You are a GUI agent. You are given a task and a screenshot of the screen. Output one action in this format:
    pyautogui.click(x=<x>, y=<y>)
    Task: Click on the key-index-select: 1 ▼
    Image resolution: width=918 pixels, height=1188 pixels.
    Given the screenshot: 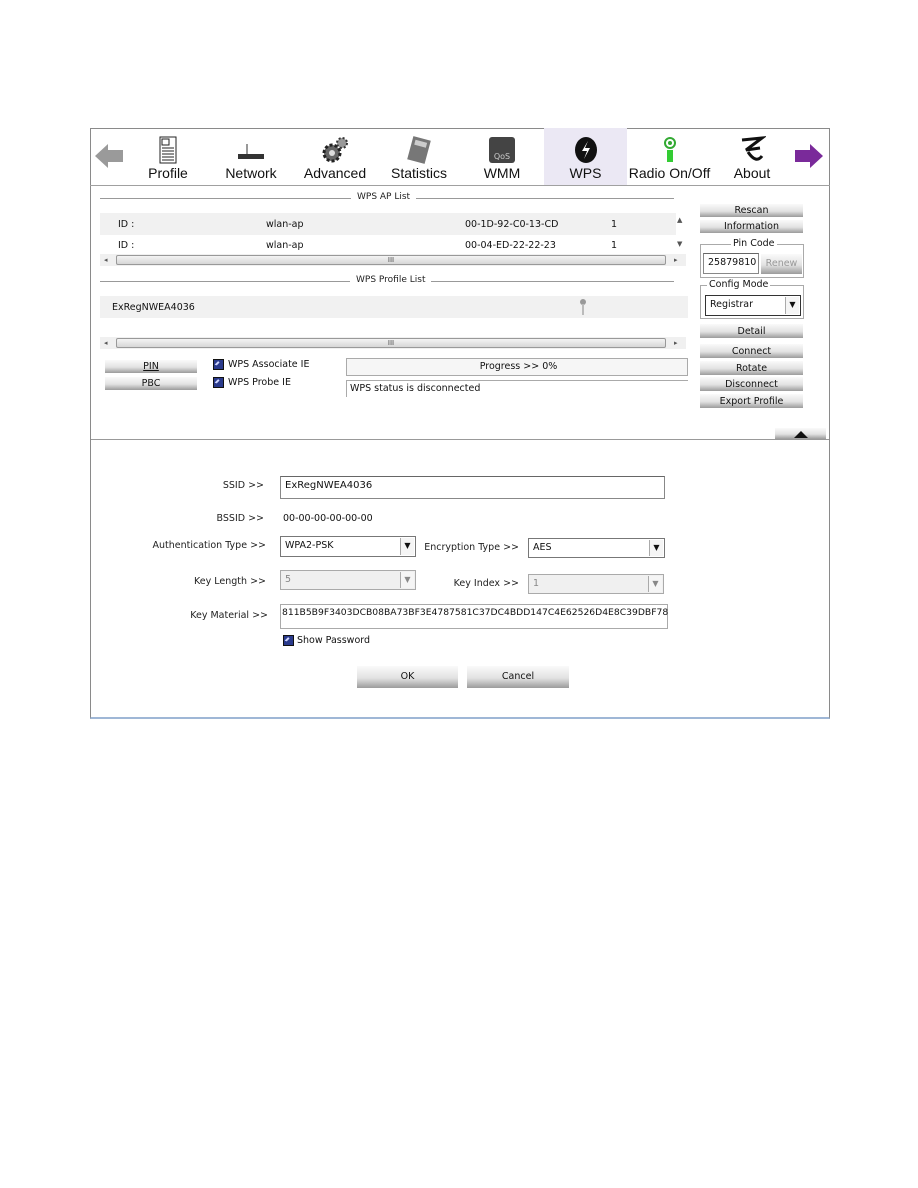 What is the action you would take?
    pyautogui.click(x=596, y=584)
    